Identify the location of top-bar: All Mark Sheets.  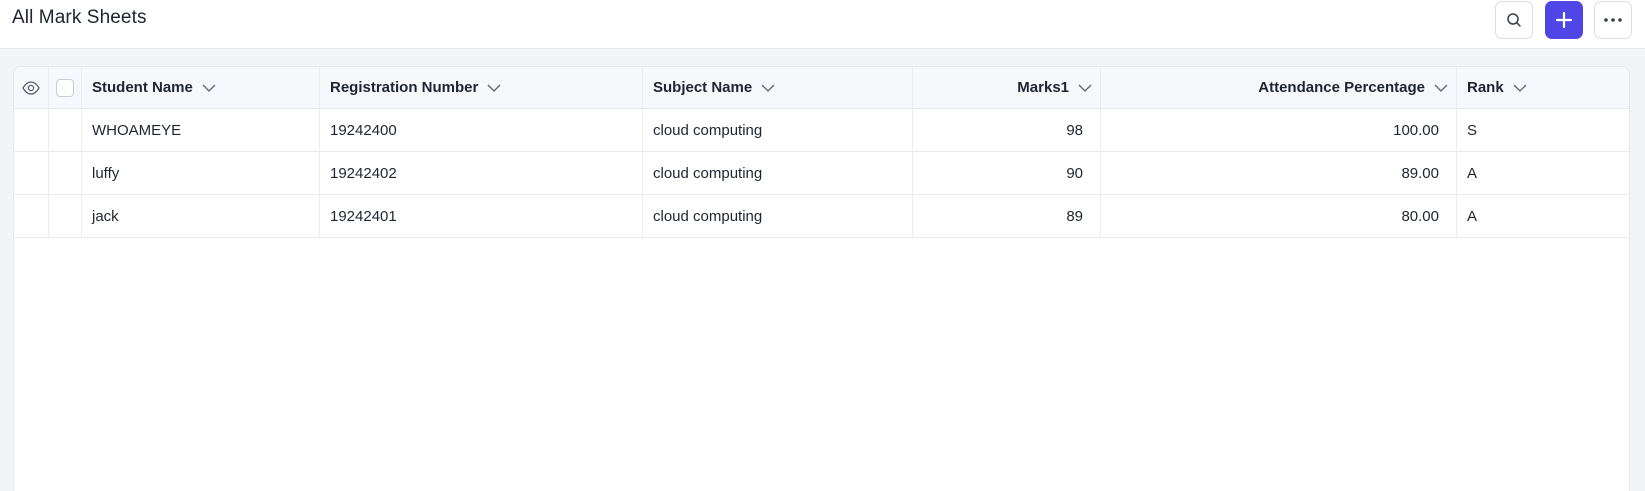
(822, 24).